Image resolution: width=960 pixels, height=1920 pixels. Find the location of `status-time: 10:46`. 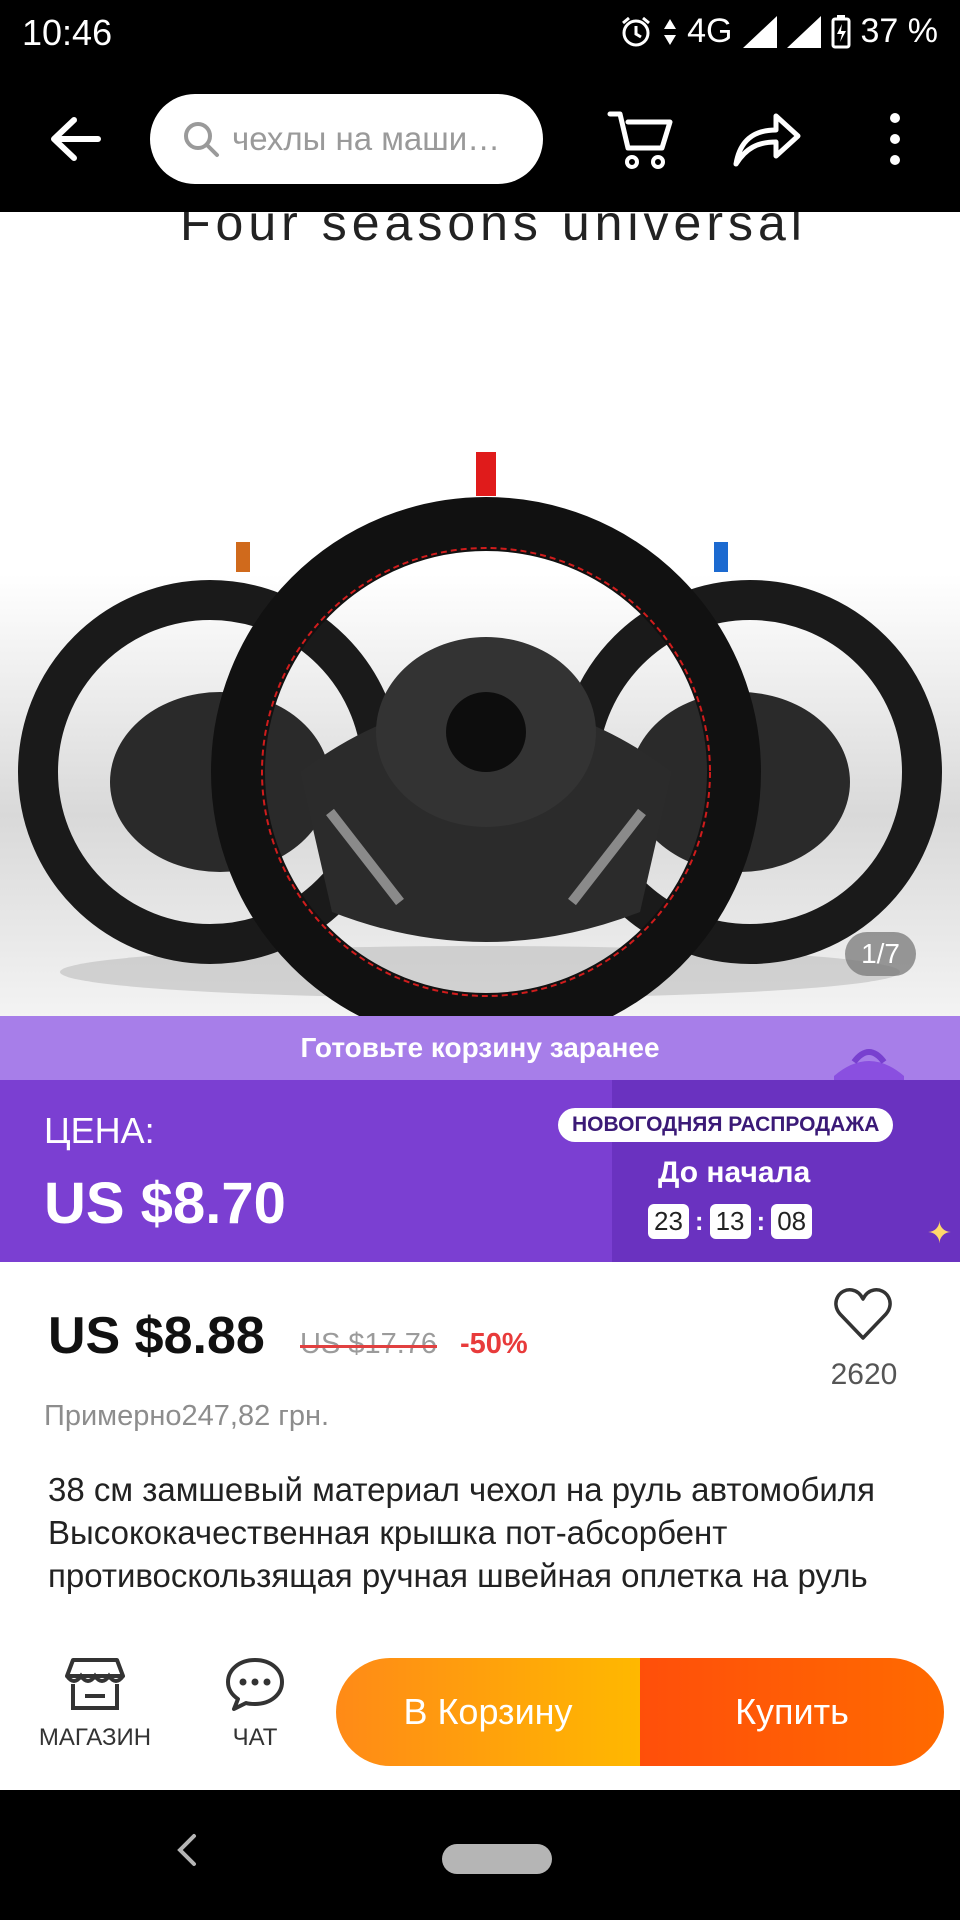

status-time: 10:46 is located at coordinates (67, 32).